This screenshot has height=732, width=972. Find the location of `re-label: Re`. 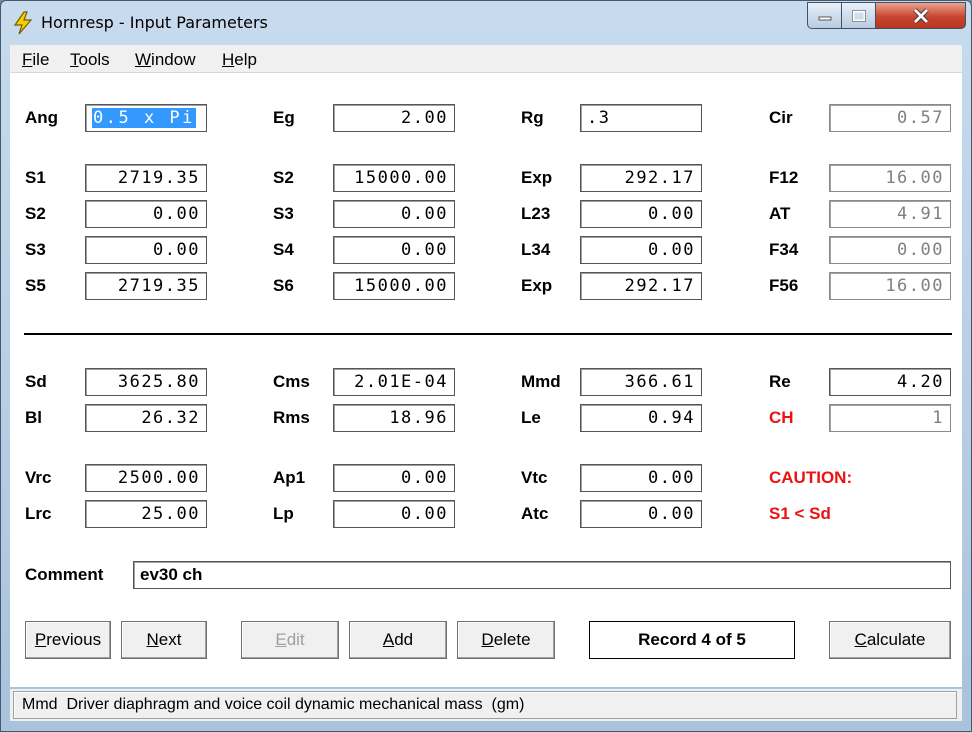

re-label: Re is located at coordinates (780, 381).